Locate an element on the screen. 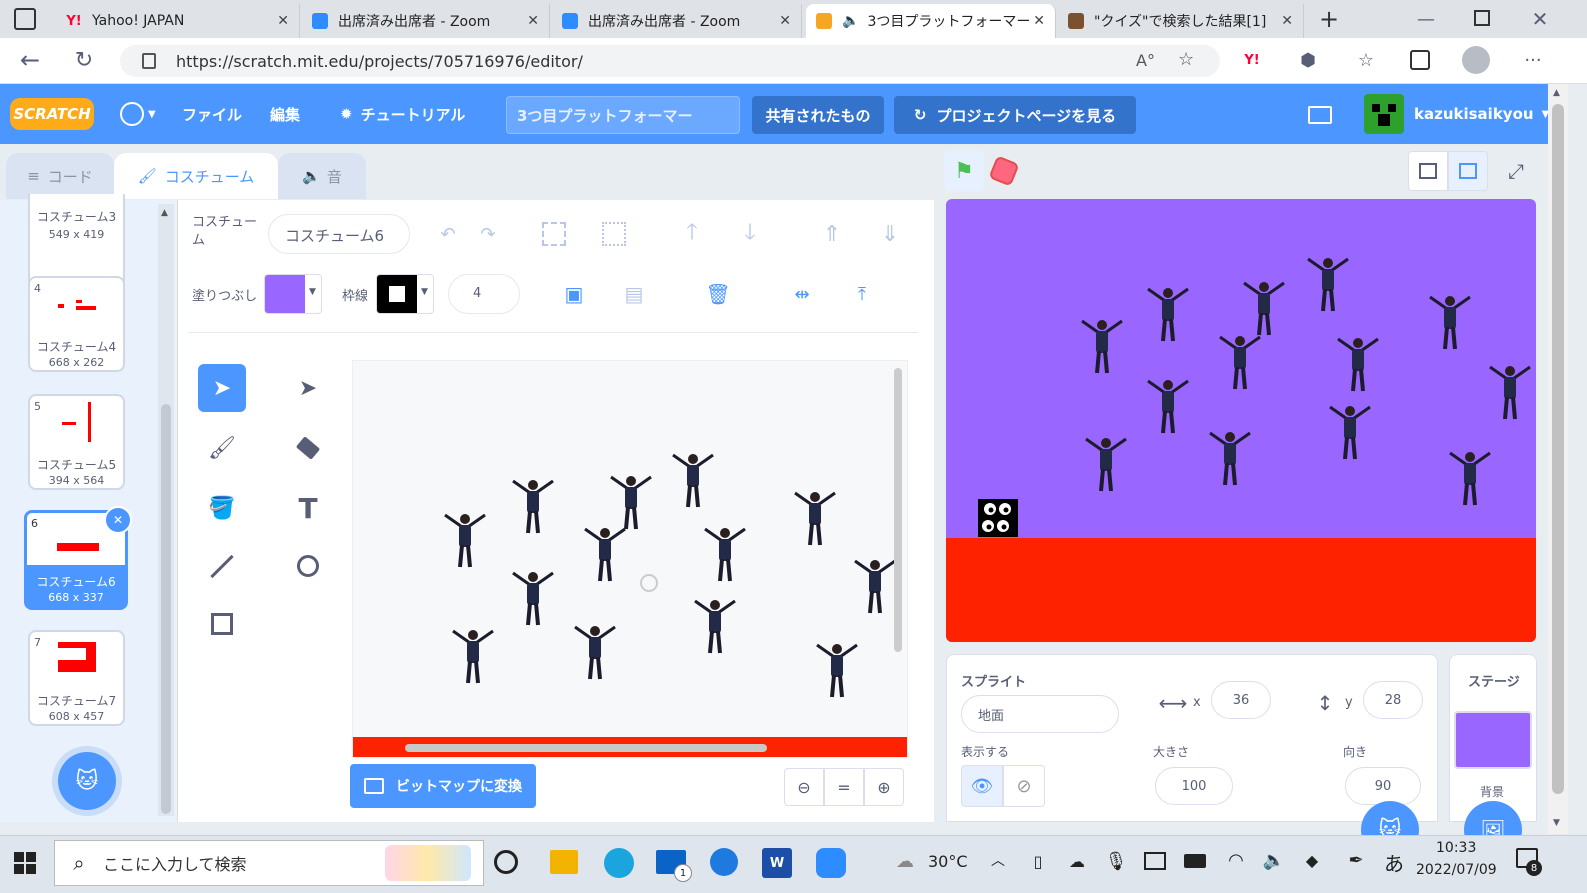 Image resolution: width=1587 pixels, height=893 pixels. show-sprite-eye-icon: 👁 is located at coordinates (982, 786).